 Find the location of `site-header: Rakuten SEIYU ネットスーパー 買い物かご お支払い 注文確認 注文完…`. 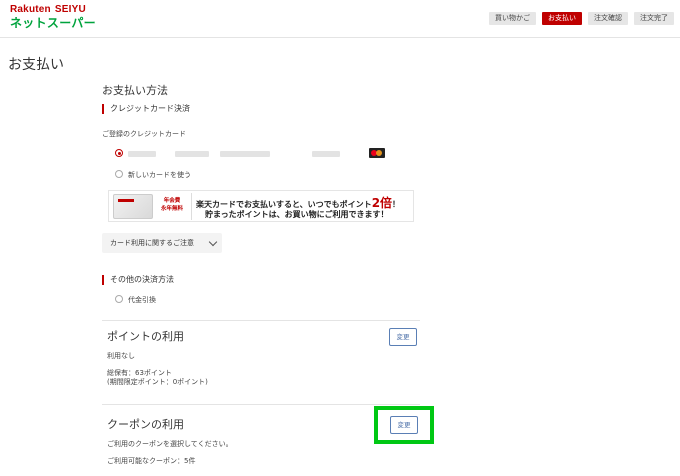

site-header: Rakuten SEIYU ネットスーパー 買い物かご お支払い 注文確認 注文完… is located at coordinates (340, 19).